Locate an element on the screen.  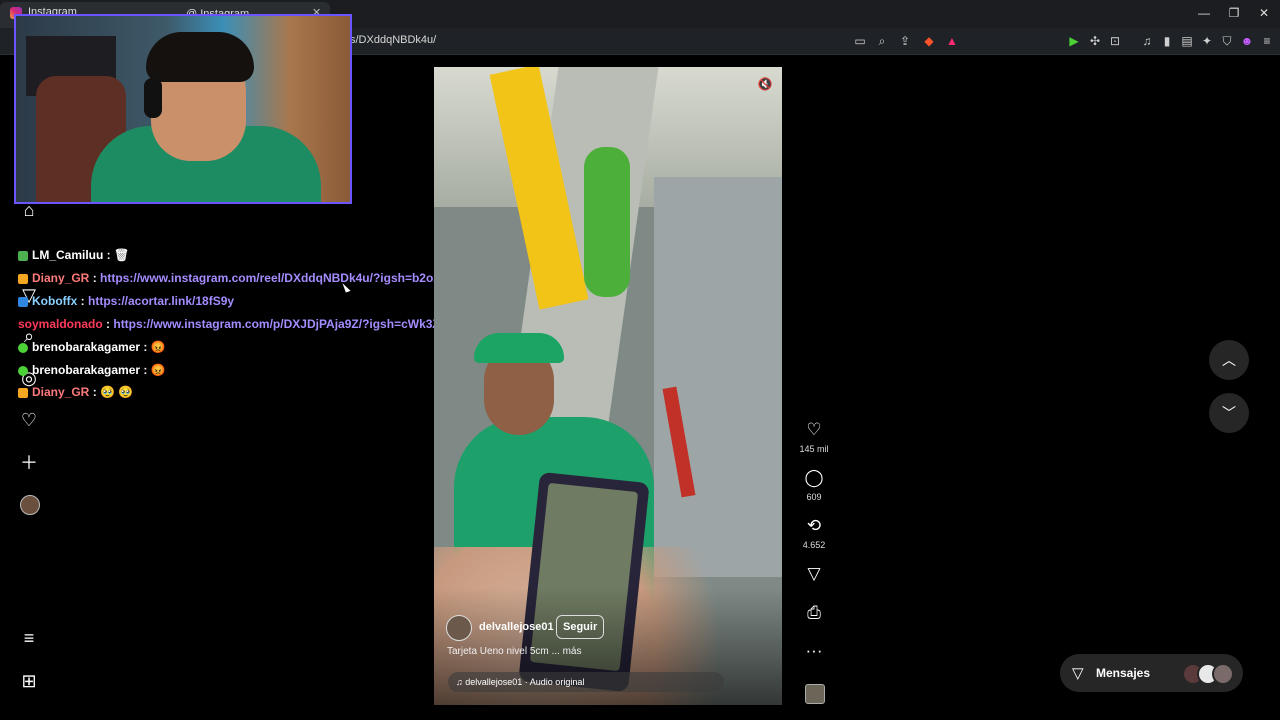
brave-shield-icon: ◆ is located at coordinates (929, 41).